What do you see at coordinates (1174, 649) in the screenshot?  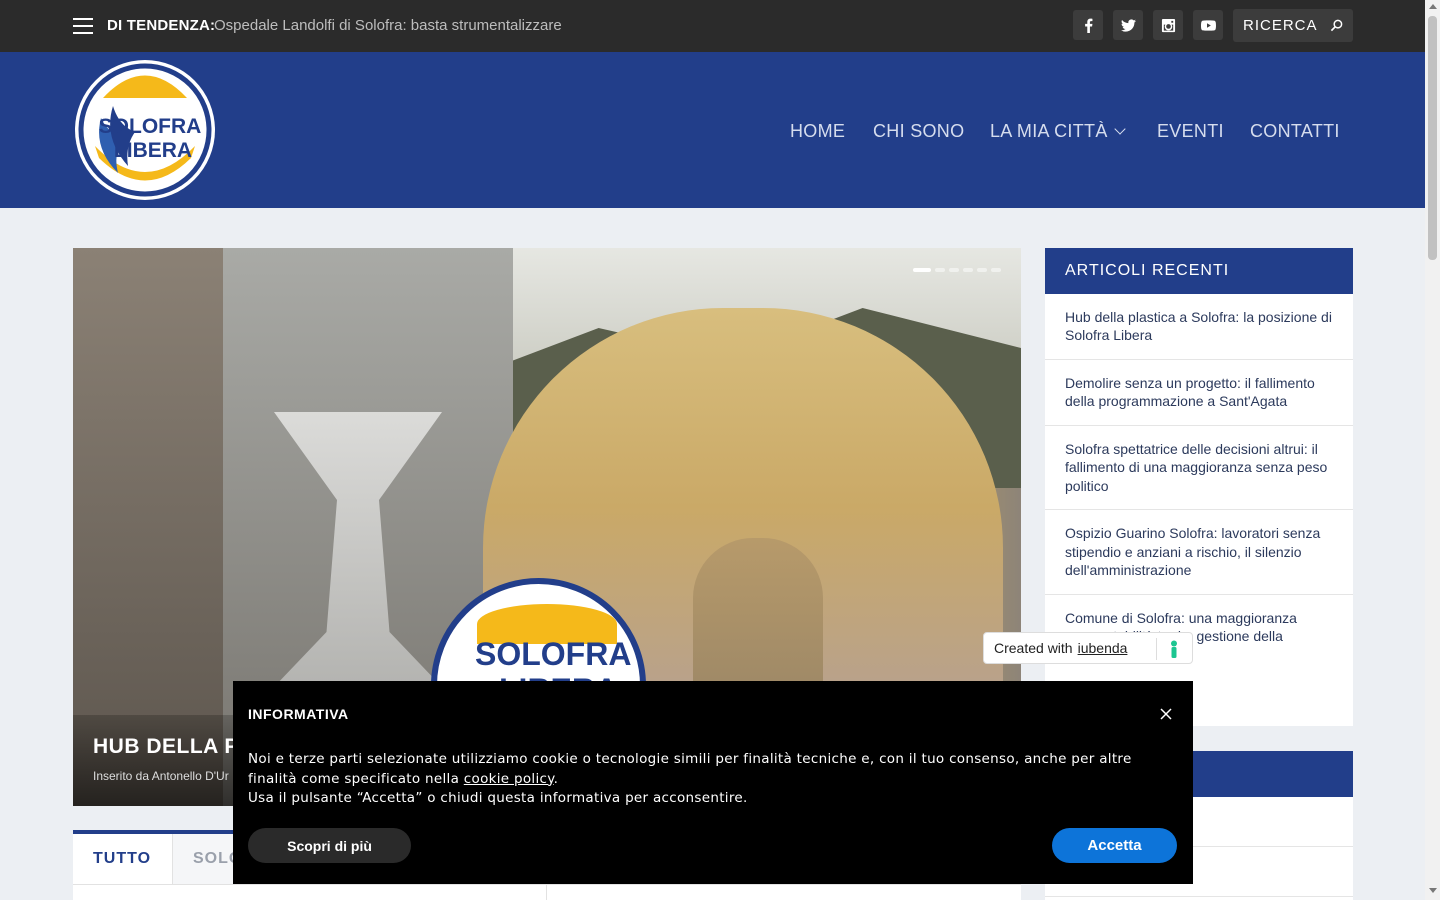 I see `iubenda-icon` at bounding box center [1174, 649].